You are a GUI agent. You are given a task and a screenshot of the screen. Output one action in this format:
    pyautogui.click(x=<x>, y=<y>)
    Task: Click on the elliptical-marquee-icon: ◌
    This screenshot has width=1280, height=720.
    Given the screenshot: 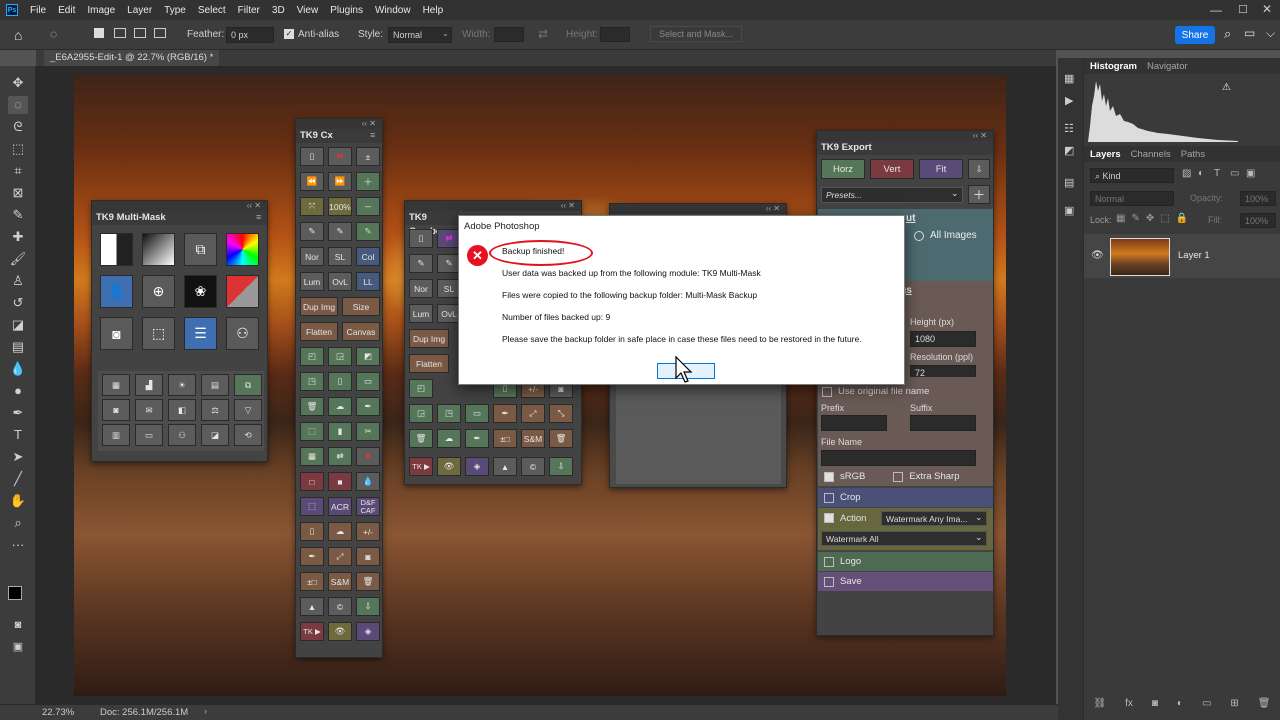 What is the action you would take?
    pyautogui.click(x=53, y=34)
    